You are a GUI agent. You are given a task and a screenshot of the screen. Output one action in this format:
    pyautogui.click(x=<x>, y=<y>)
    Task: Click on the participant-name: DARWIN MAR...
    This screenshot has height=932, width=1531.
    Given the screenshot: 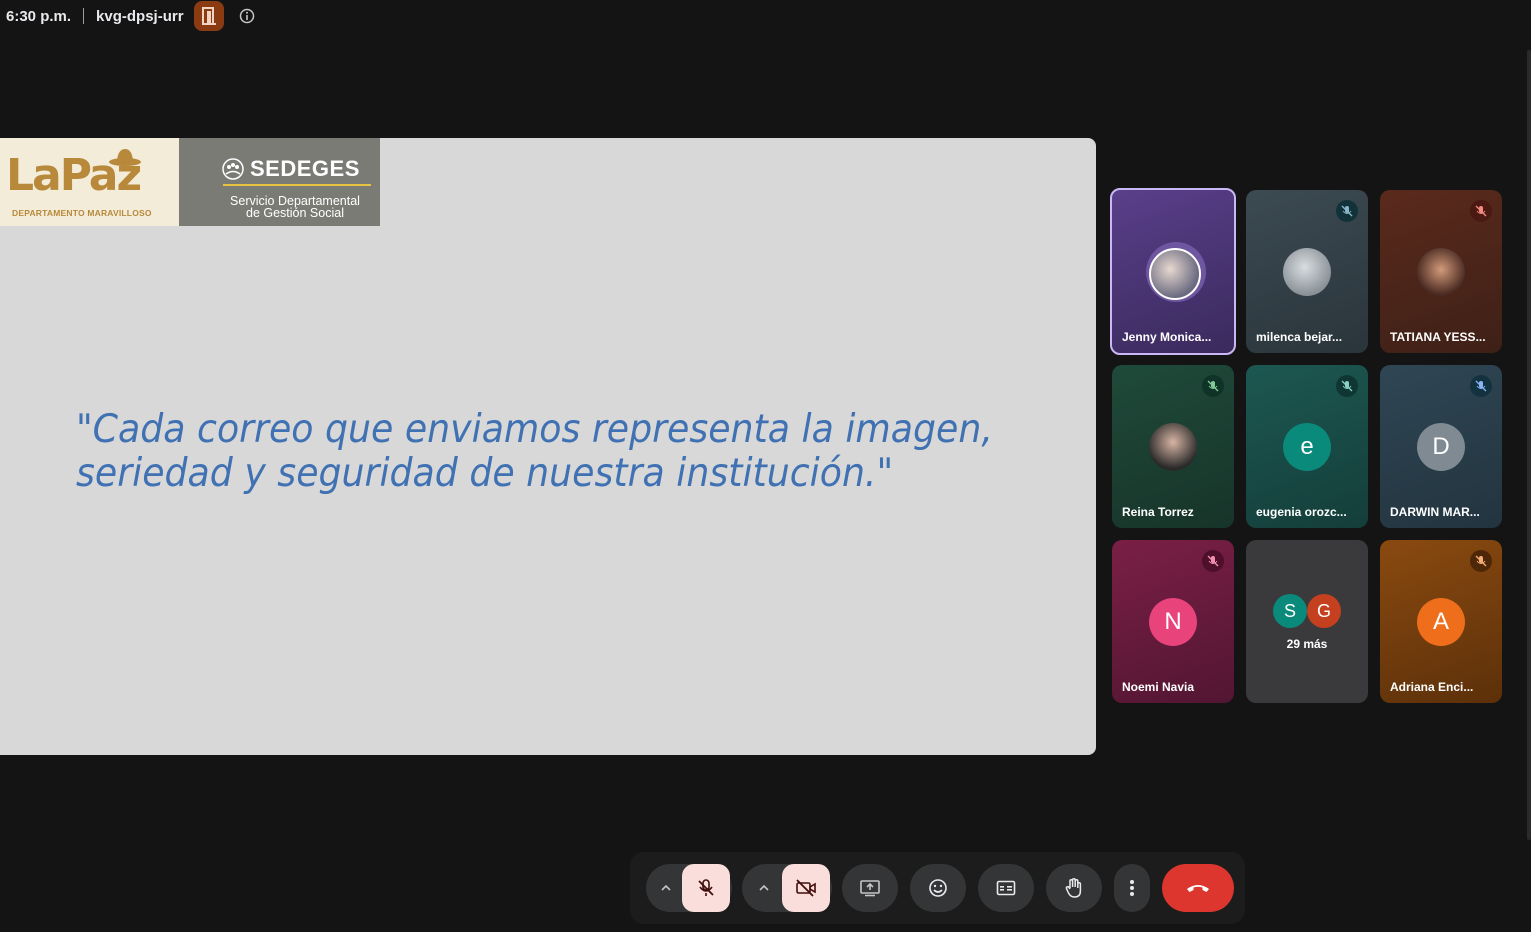 What is the action you would take?
    pyautogui.click(x=1435, y=512)
    